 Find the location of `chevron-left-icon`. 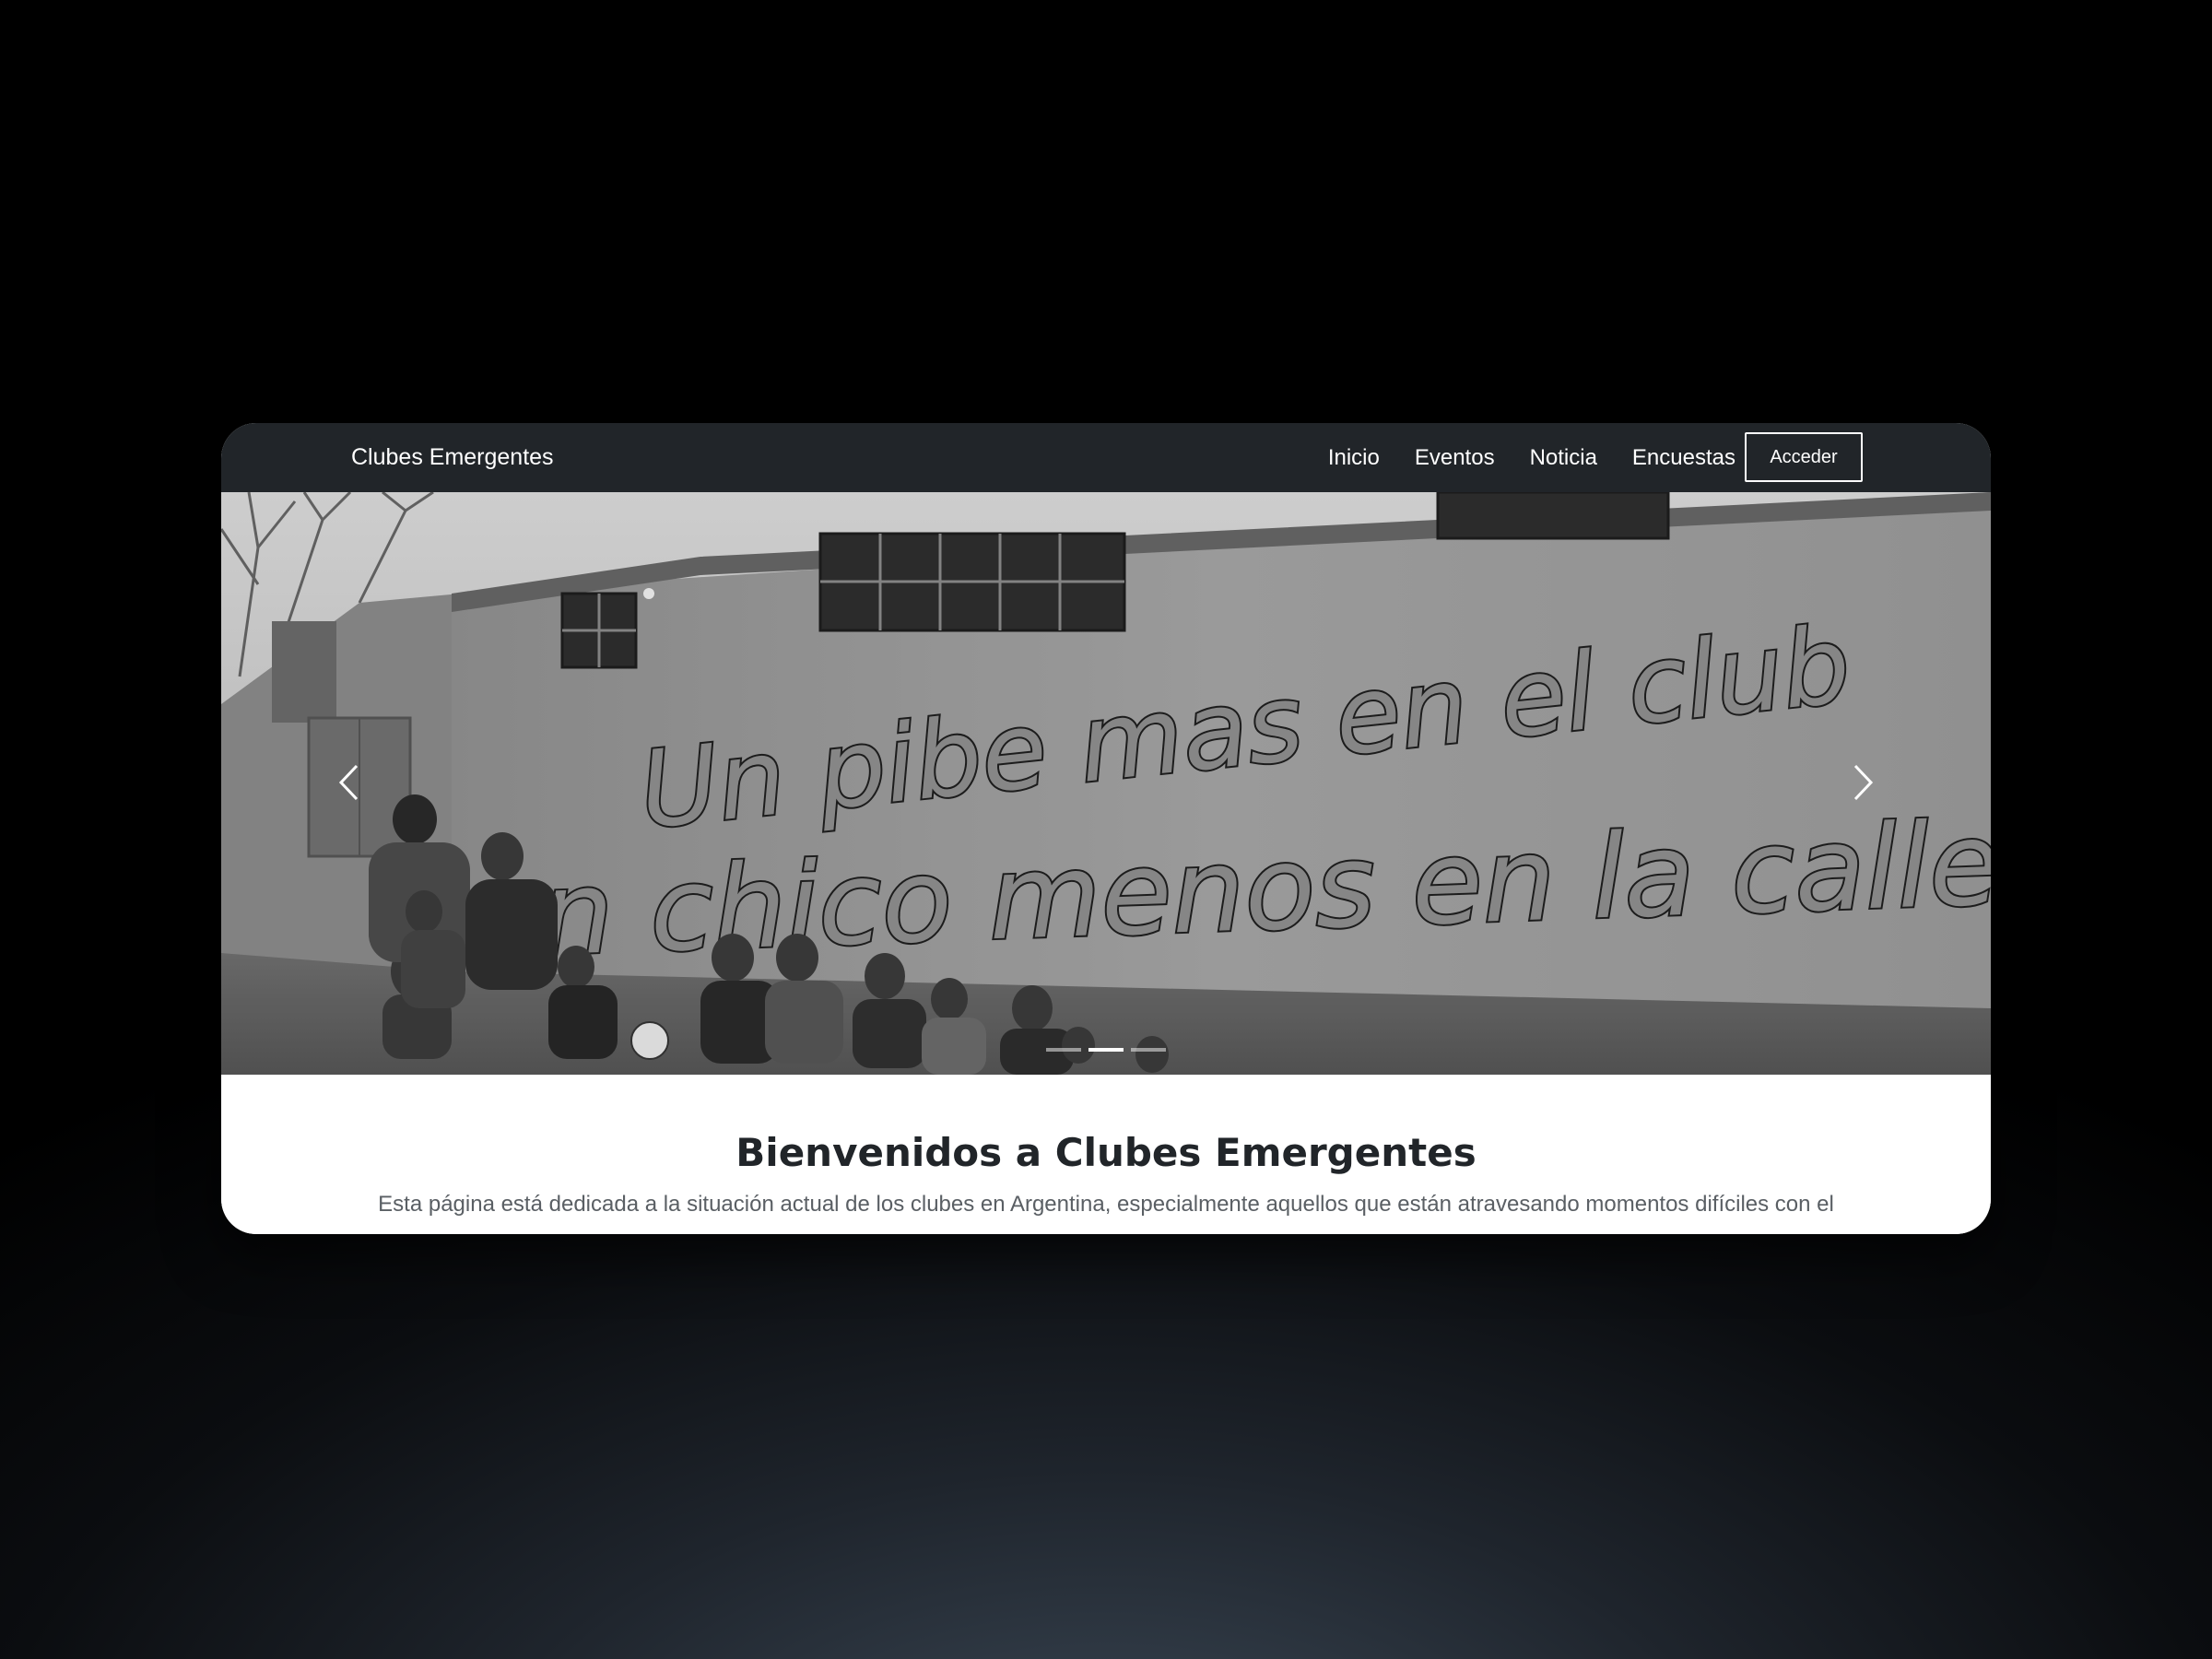

chevron-left-icon is located at coordinates (348, 782).